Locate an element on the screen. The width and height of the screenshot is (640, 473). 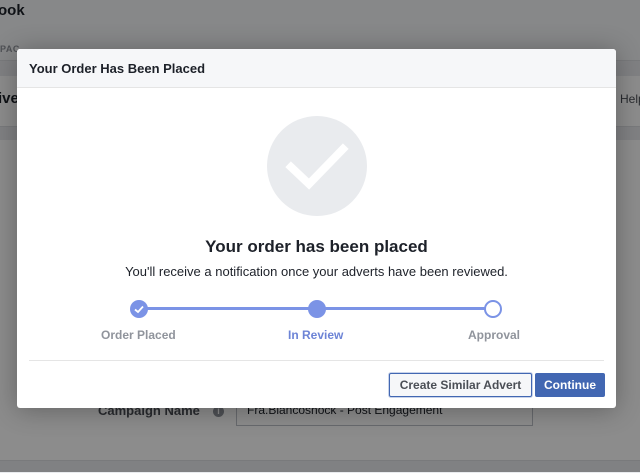
checkmark-icon is located at coordinates (317, 166).